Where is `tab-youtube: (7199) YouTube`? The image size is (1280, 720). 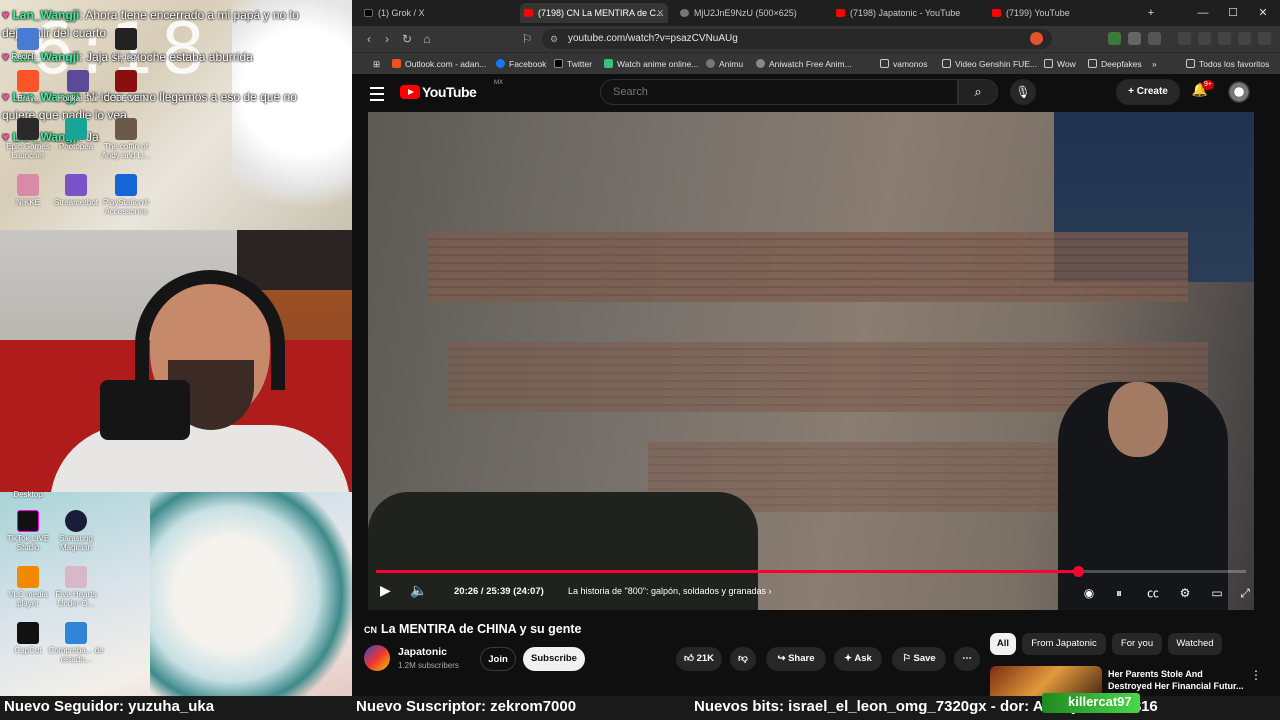
tab-youtube: (7199) YouTube is located at coordinates (1067, 13).